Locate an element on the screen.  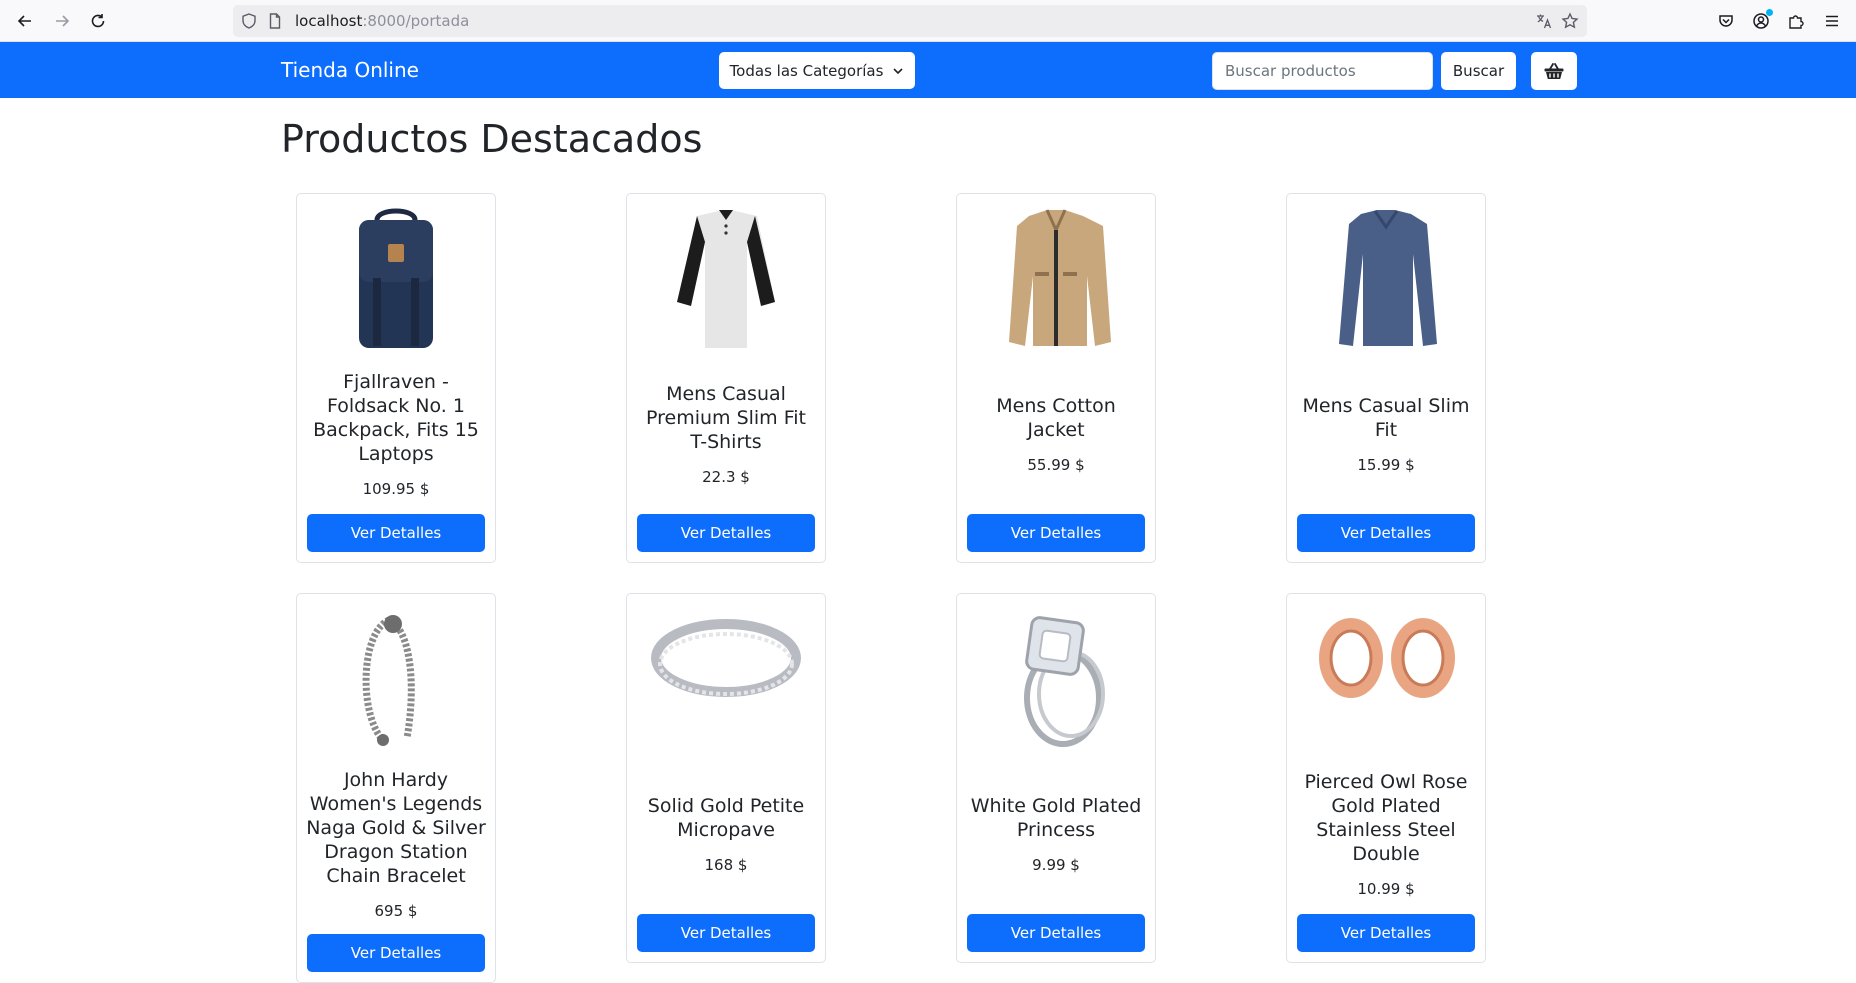
product-price: 9.99 $ is located at coordinates (1056, 865).